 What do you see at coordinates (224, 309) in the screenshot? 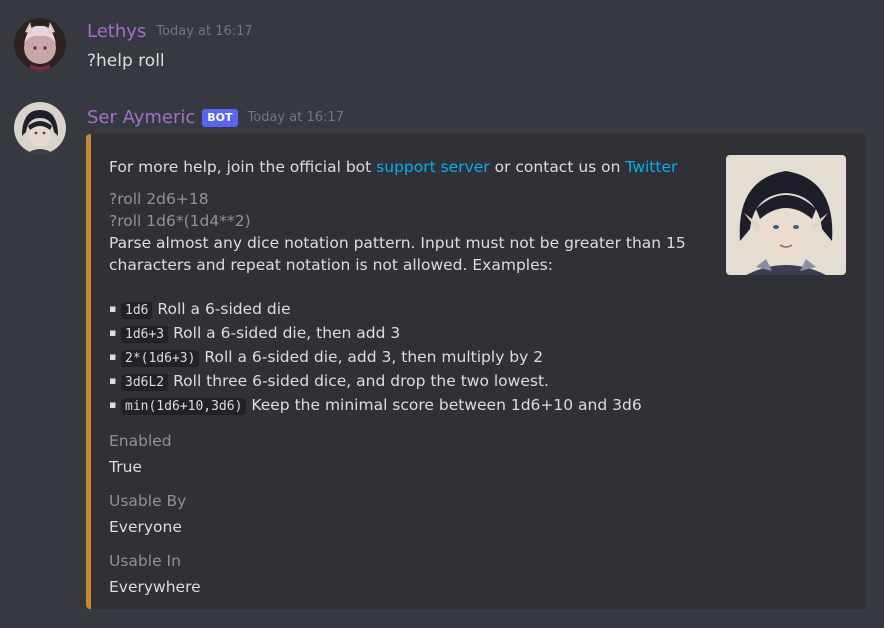
I see `example-text: Roll a 6-sided die` at bounding box center [224, 309].